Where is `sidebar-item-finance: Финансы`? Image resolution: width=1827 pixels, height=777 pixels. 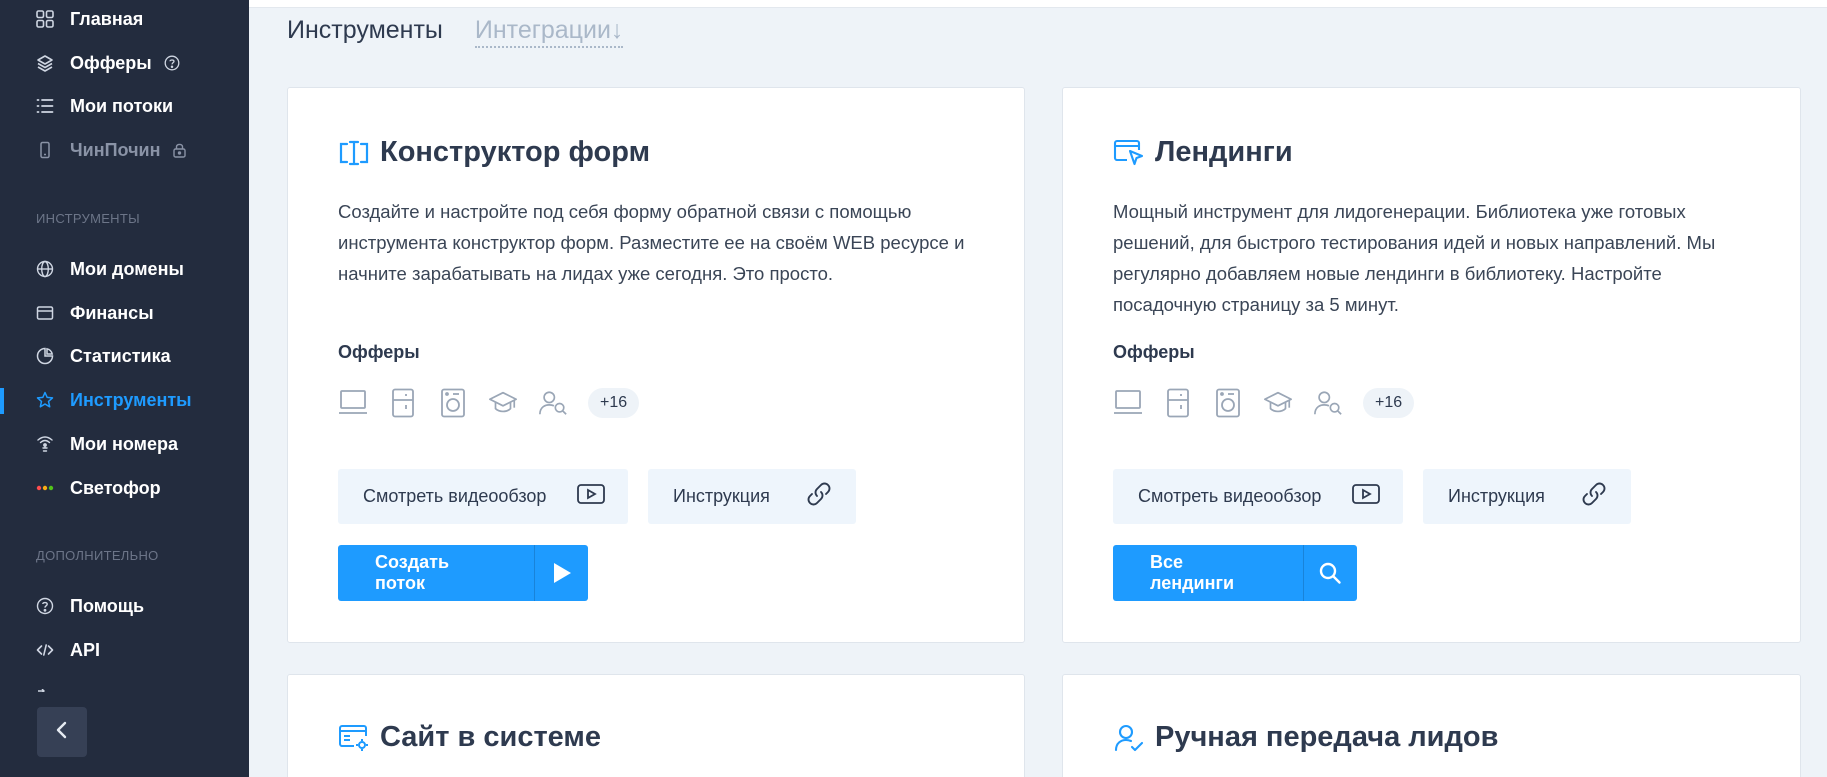 sidebar-item-finance: Финансы is located at coordinates (95, 313).